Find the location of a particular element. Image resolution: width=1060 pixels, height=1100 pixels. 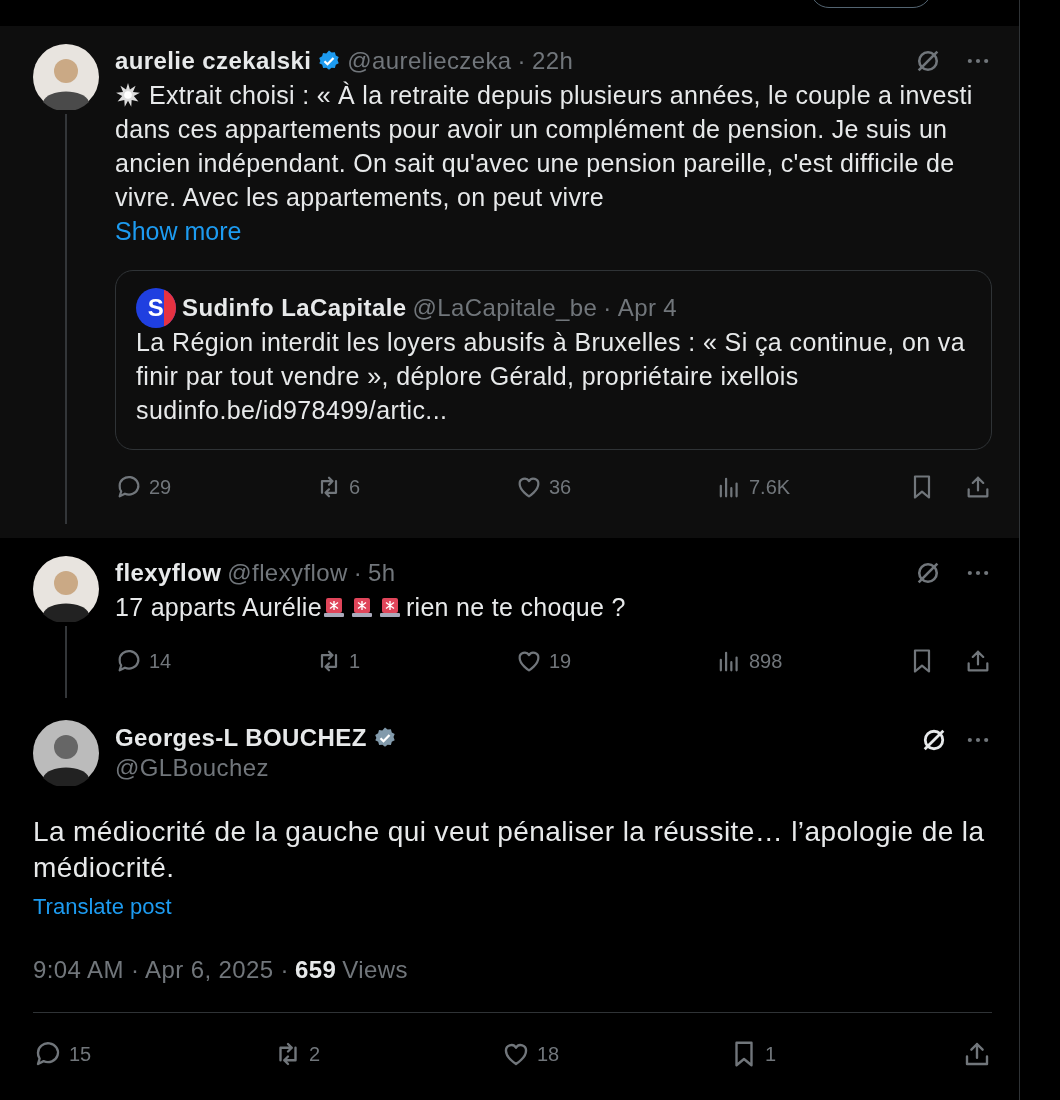

show-more-link: Show more is located at coordinates (178, 231).